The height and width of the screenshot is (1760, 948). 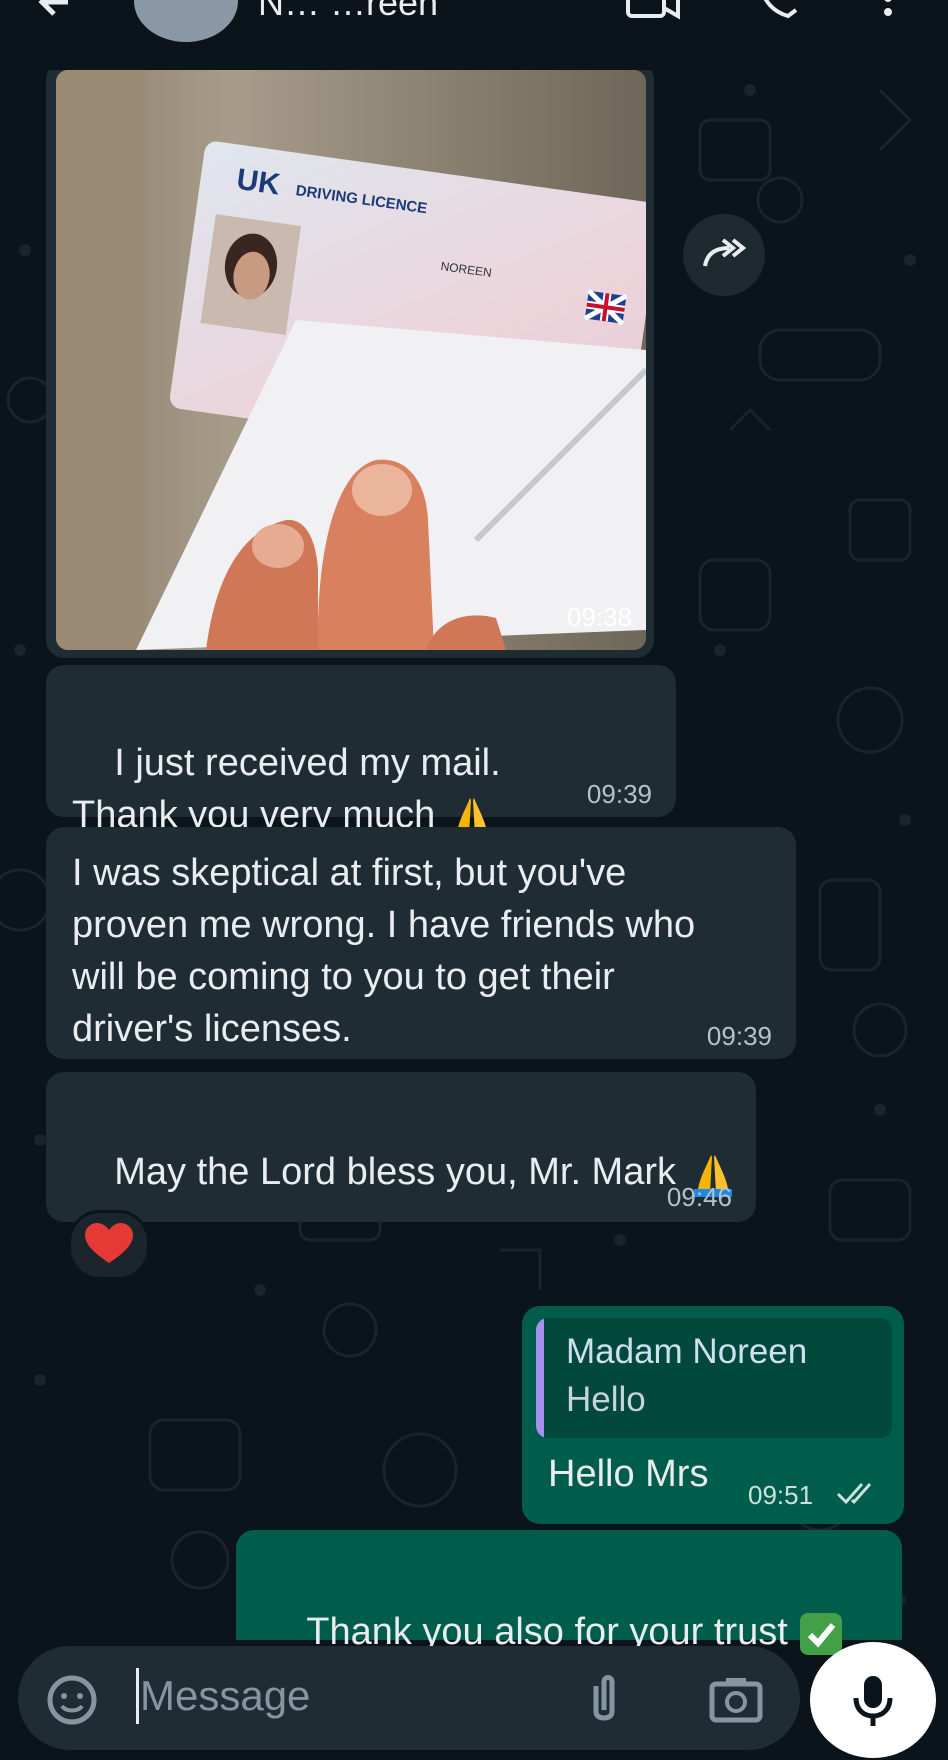 I want to click on more-options-icon, so click(x=888, y=12).